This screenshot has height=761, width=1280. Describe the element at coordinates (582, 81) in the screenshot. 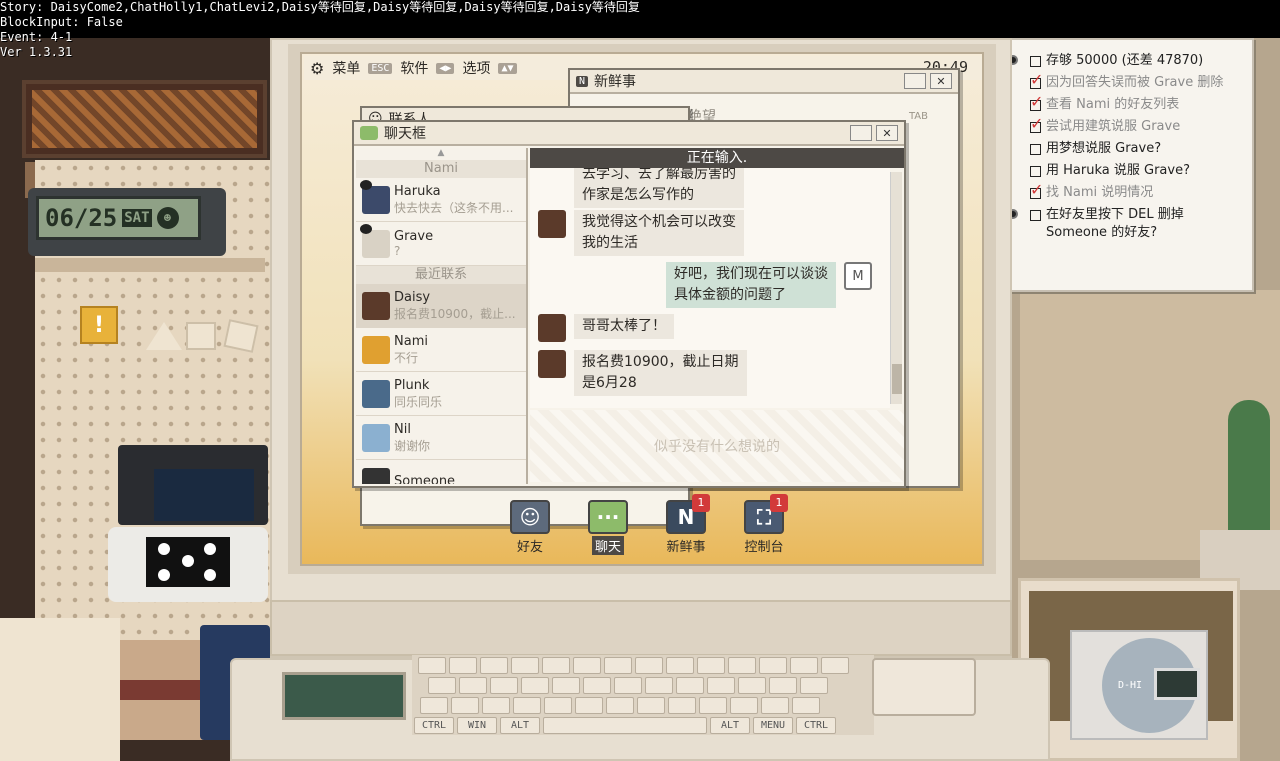

I see `n-logo-icon: N` at that location.